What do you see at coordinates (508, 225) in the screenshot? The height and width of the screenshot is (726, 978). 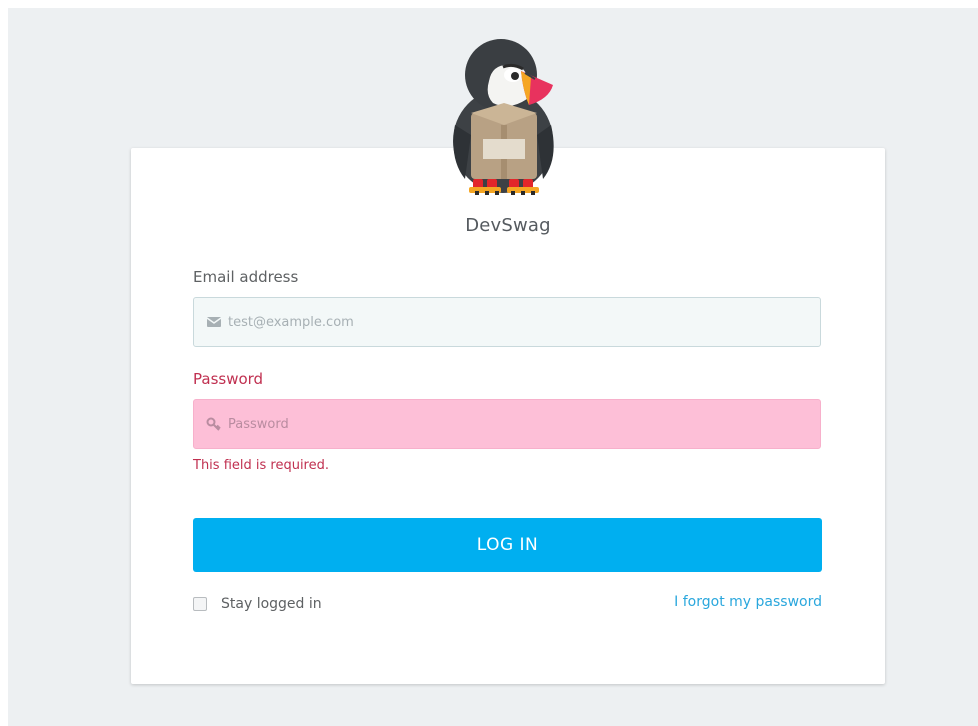 I see `shop-name: DevSwag` at bounding box center [508, 225].